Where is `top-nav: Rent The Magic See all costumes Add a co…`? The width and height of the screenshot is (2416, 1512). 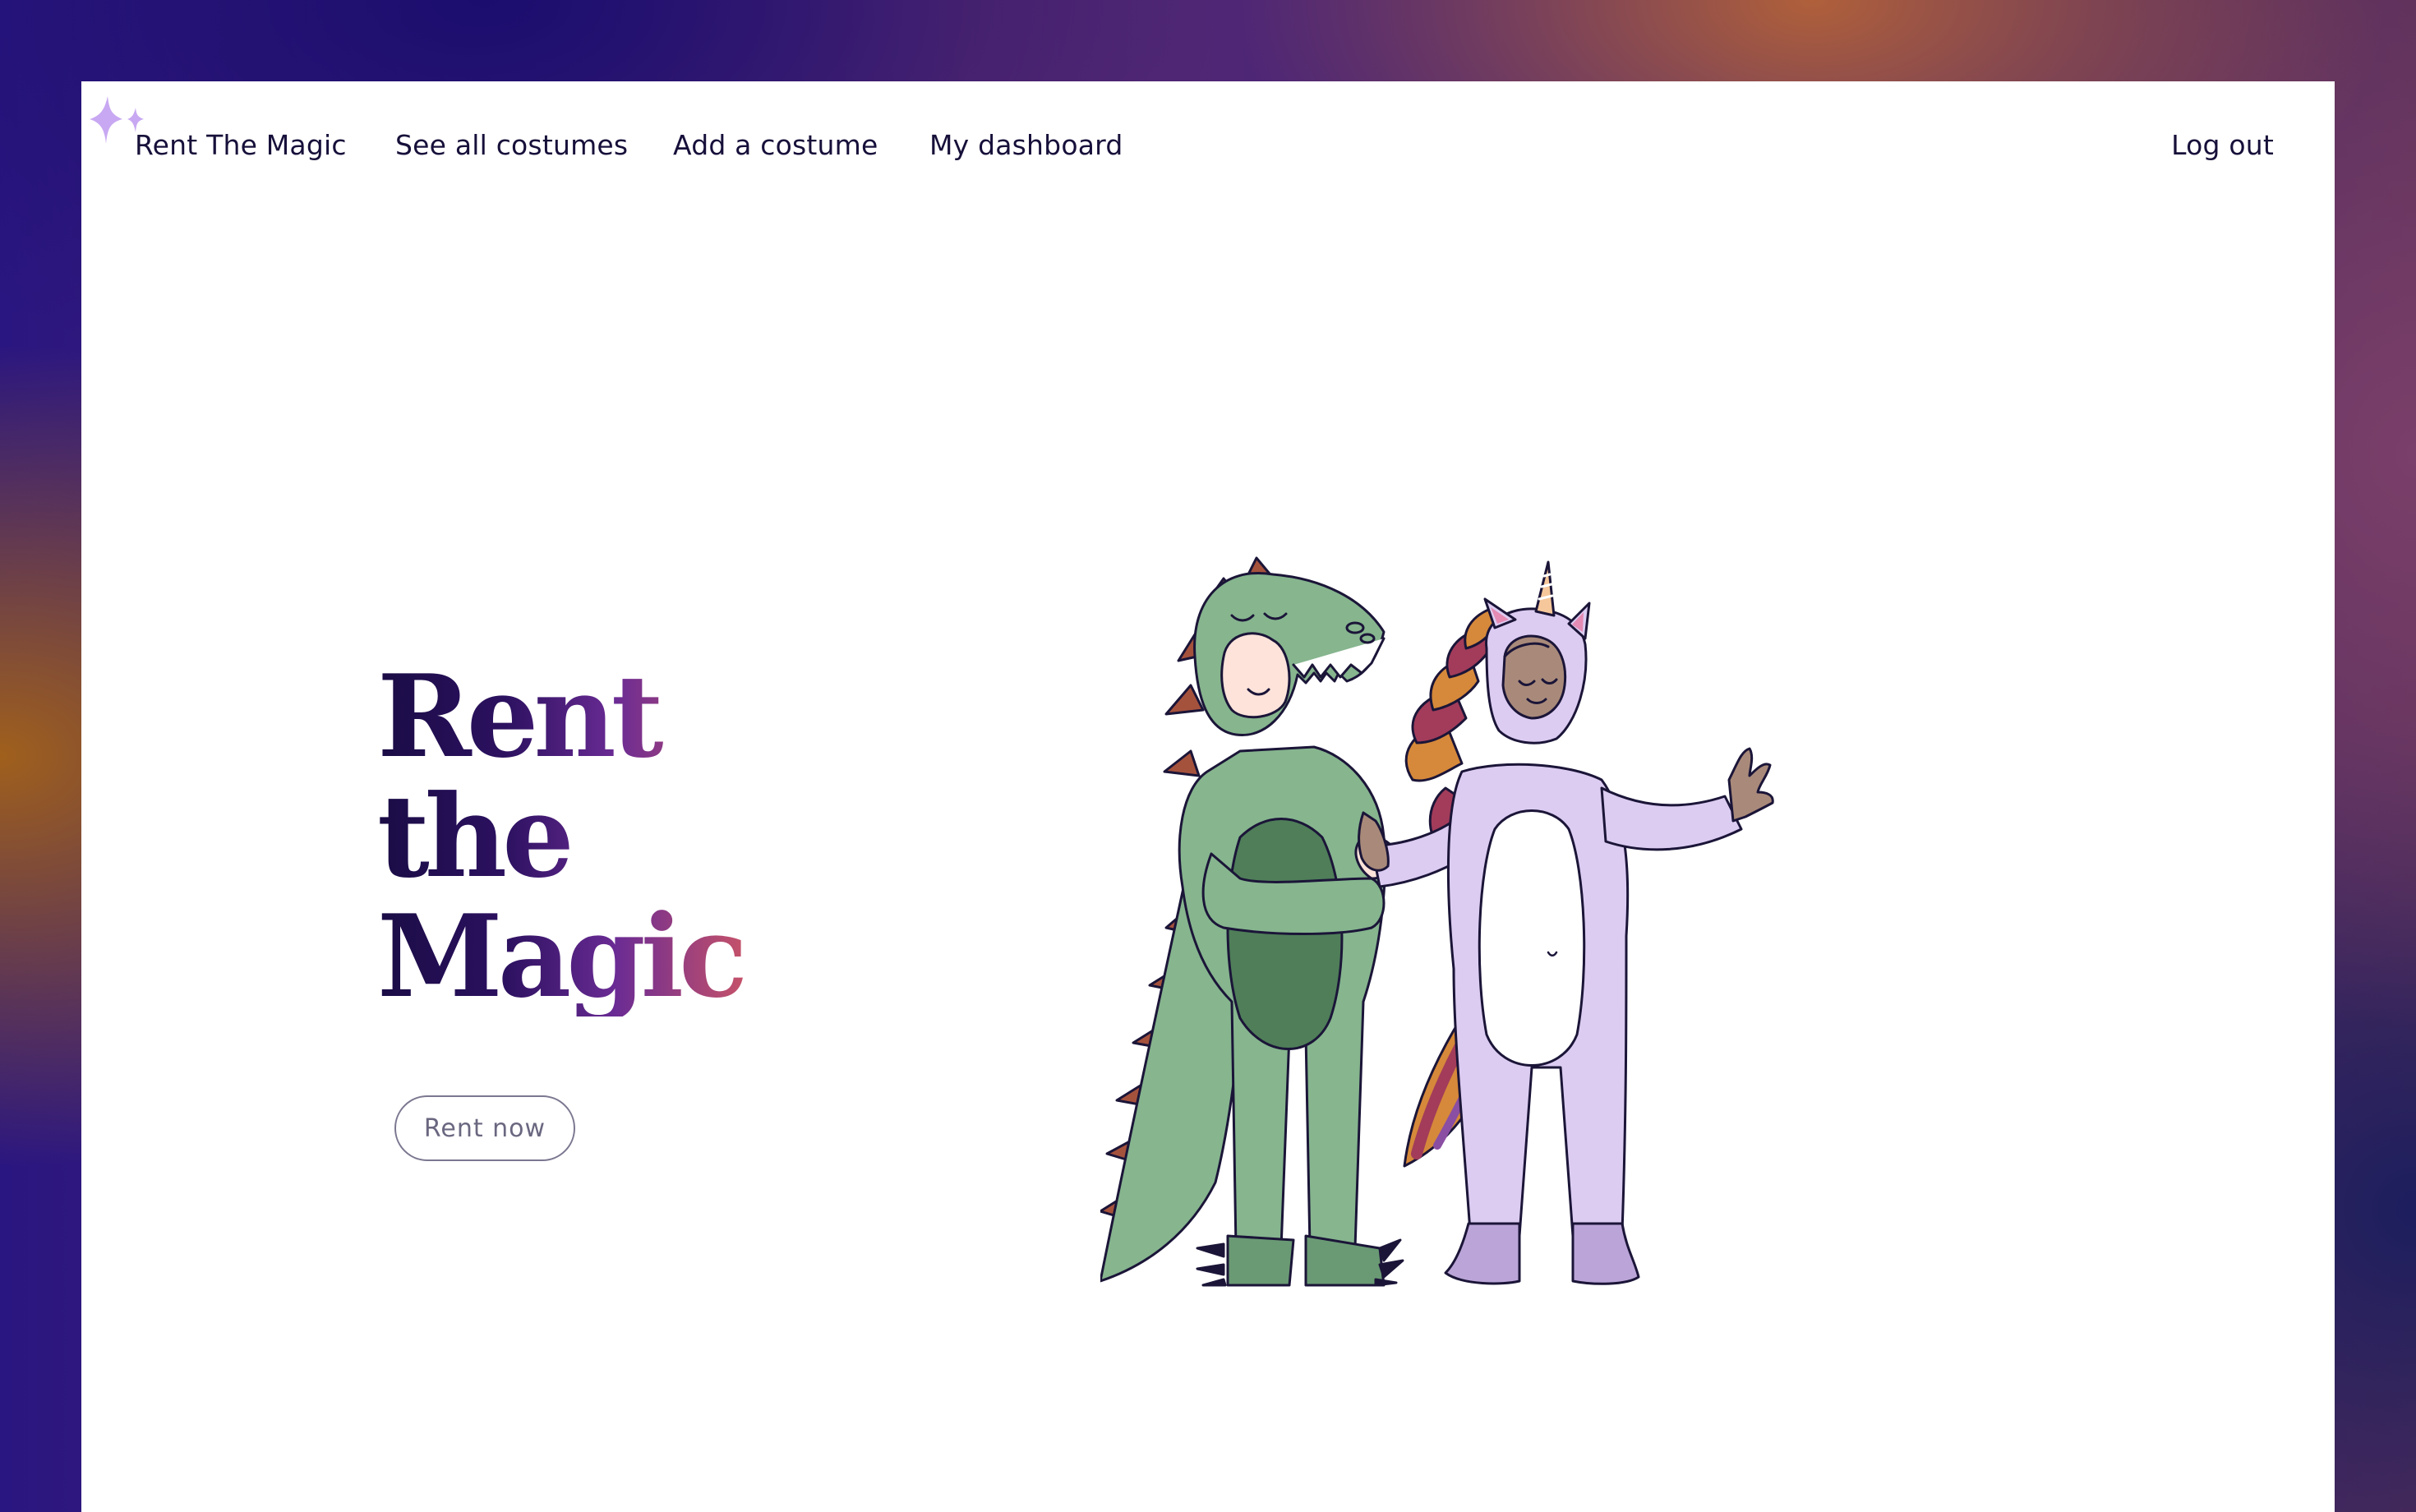
top-nav: Rent The Magic See all costumes Add a co… is located at coordinates (1208, 147).